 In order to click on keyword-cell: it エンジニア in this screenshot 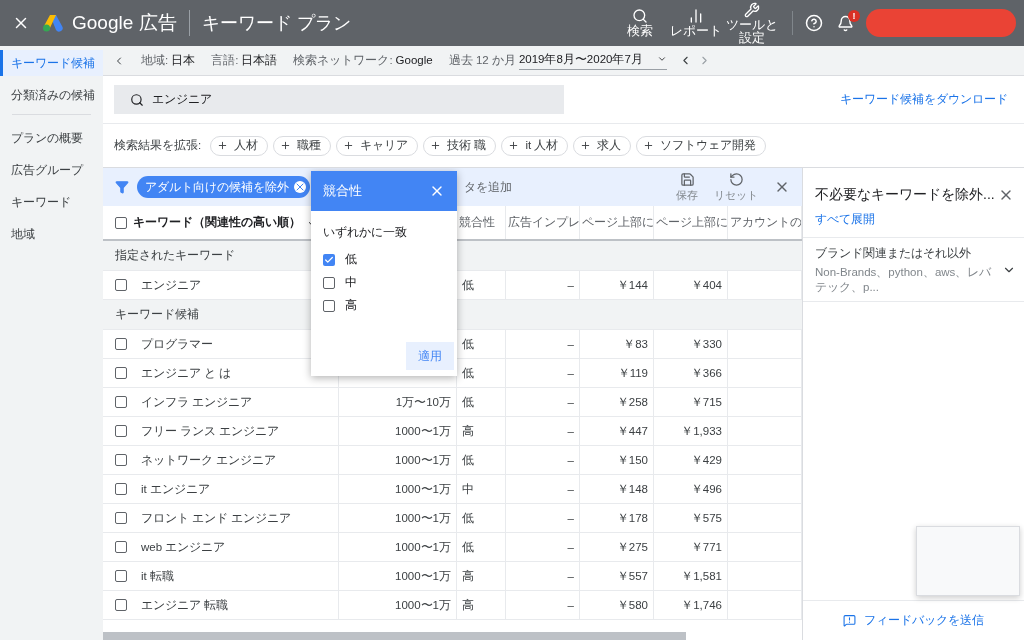, I will do `click(175, 489)`.